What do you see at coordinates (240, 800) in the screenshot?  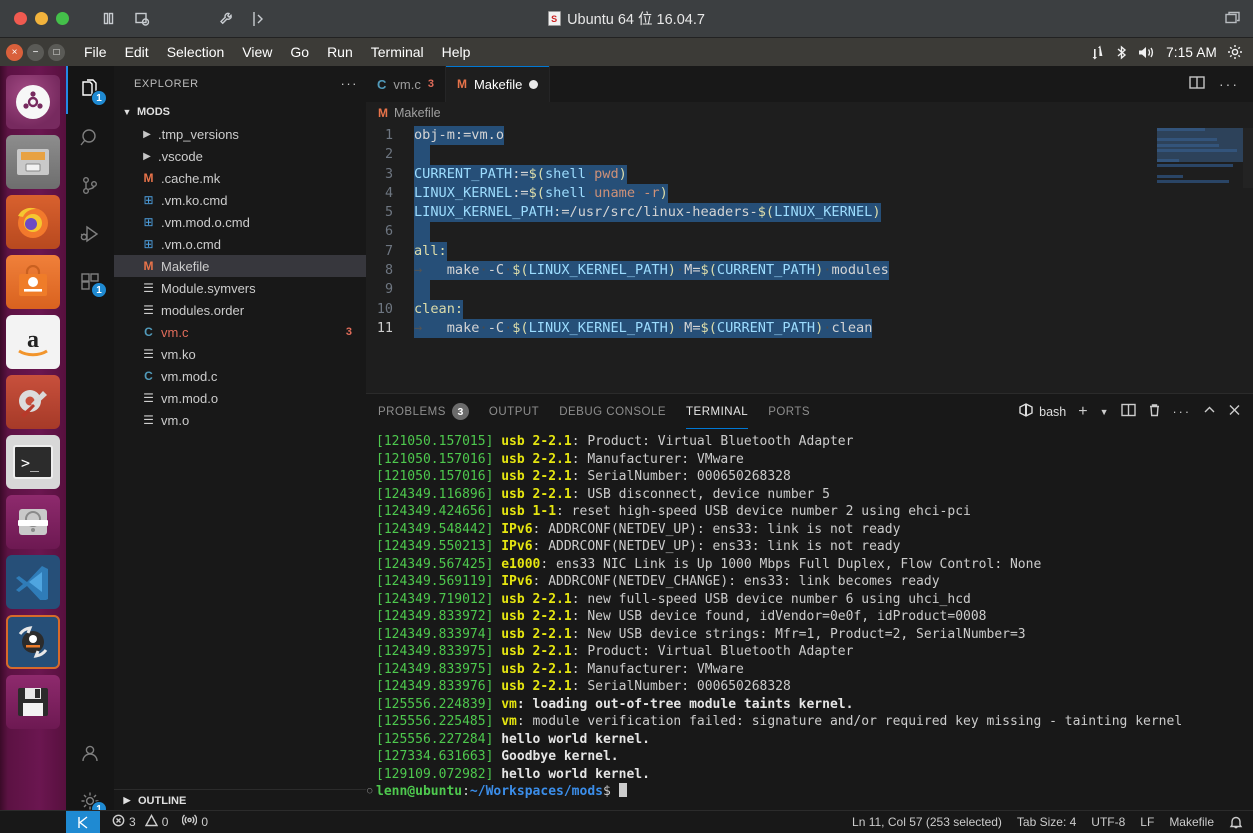 I see `sidebar-section-outline: ▶ OUTLINE` at bounding box center [240, 800].